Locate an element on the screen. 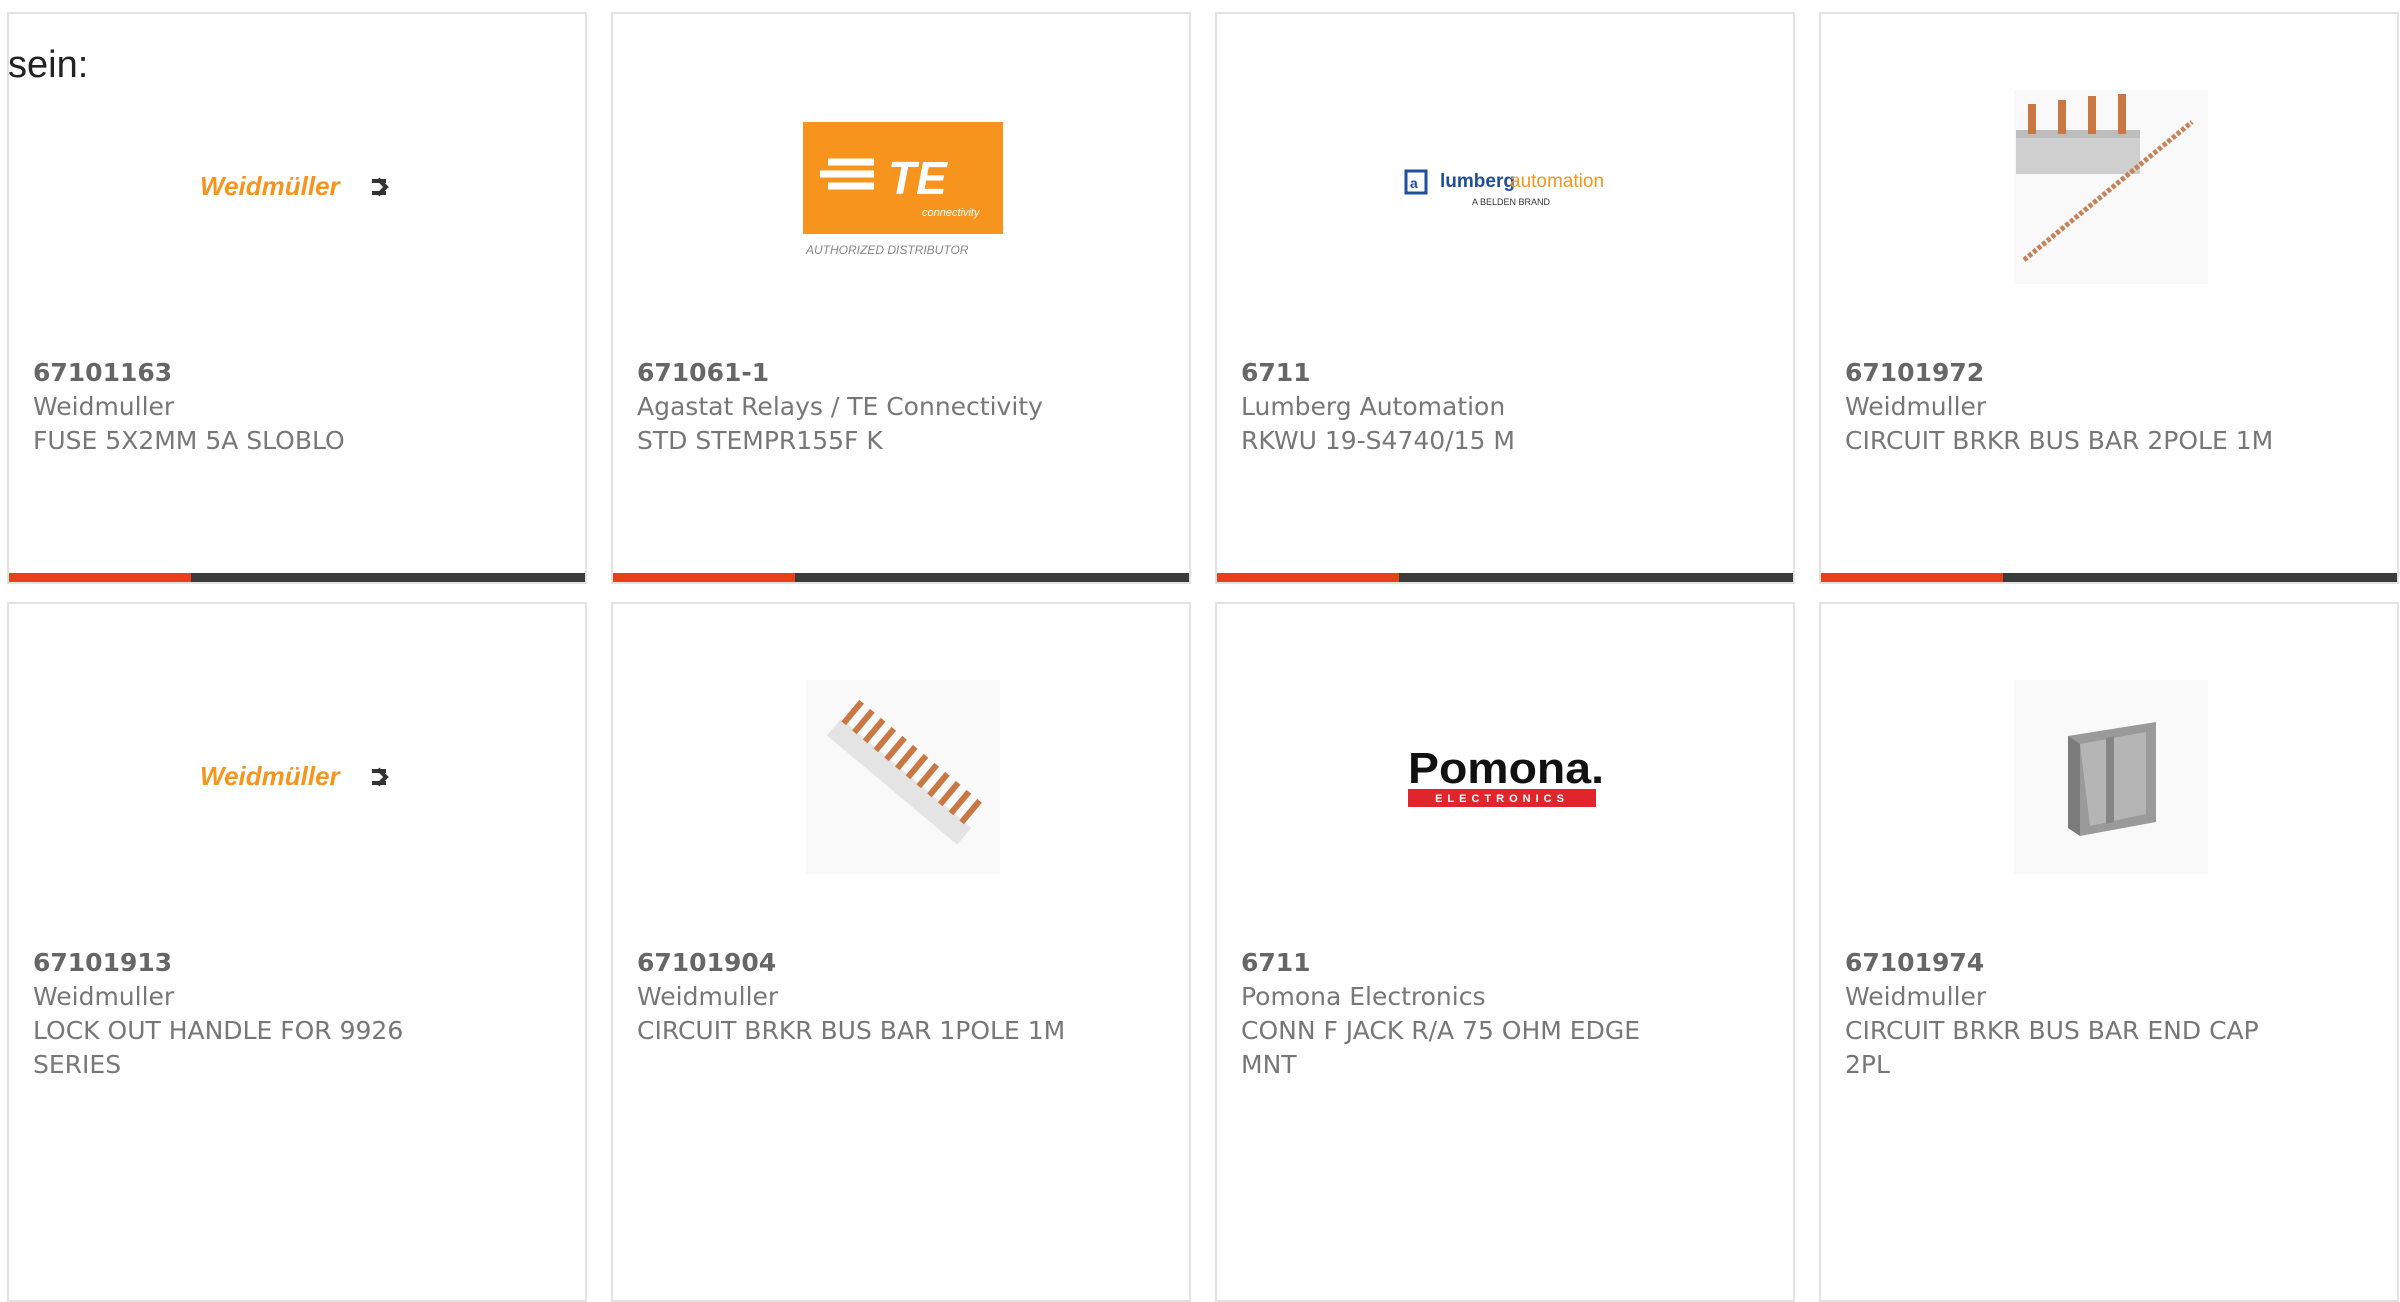  description: RKWU 19-S4740/15 M is located at coordinates (1378, 440).